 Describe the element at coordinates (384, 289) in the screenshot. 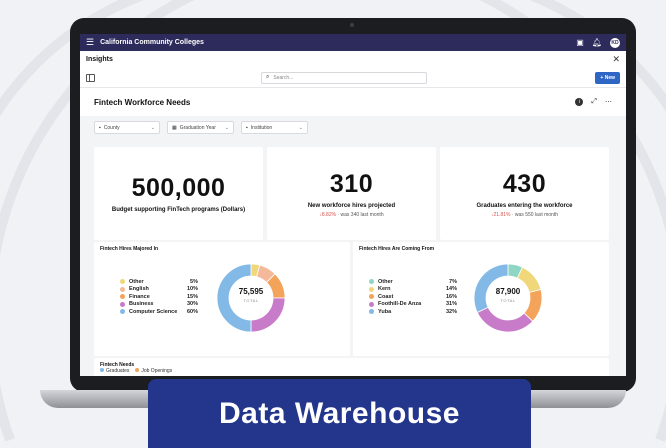

I see `legend-label: Kern` at that location.